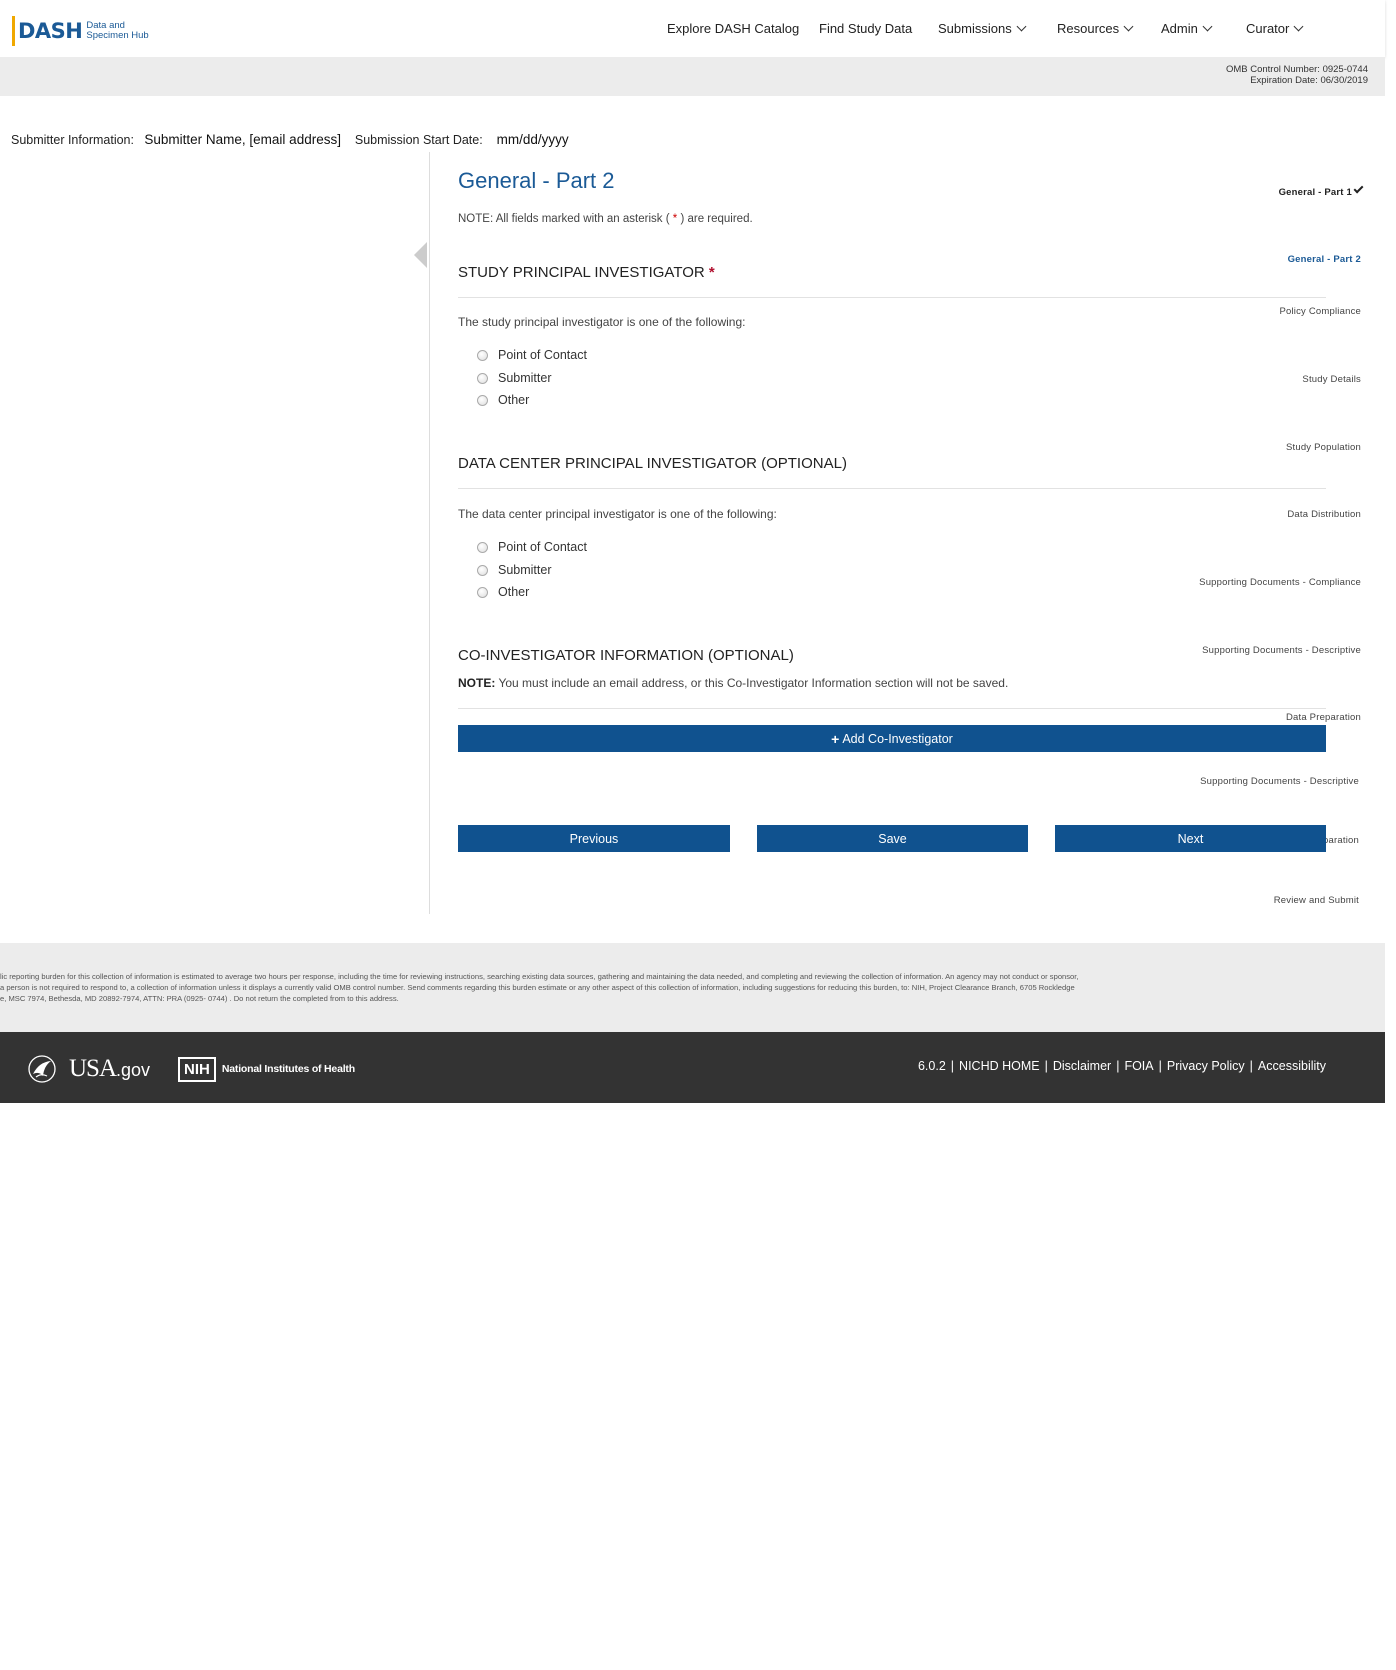  What do you see at coordinates (733, 28) in the screenshot?
I see `nav-explore-dash-catalog: Explore DASH Catalog` at bounding box center [733, 28].